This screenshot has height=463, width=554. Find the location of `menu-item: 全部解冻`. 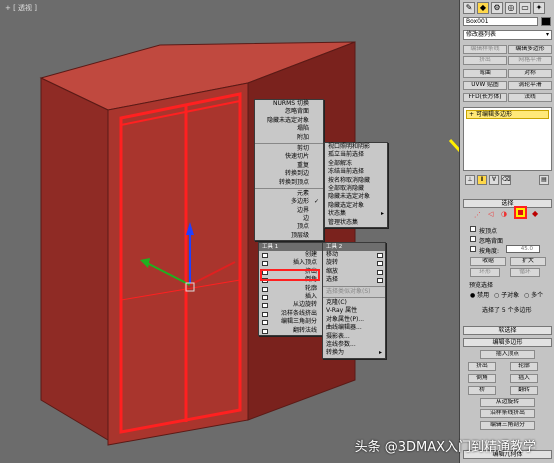

menu-item: 全部解冻 is located at coordinates (356, 164).